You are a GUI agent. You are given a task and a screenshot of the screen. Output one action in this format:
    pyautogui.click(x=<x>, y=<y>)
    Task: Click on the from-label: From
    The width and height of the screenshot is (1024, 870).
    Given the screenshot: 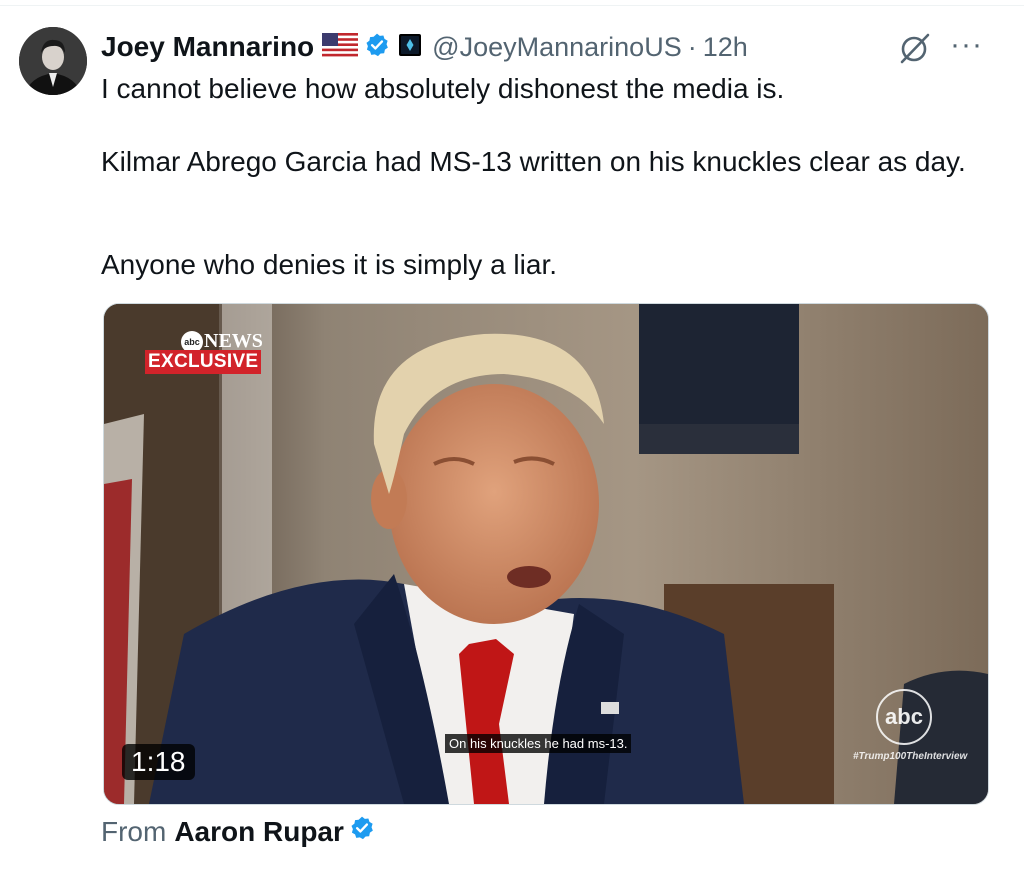 What is the action you would take?
    pyautogui.click(x=134, y=831)
    